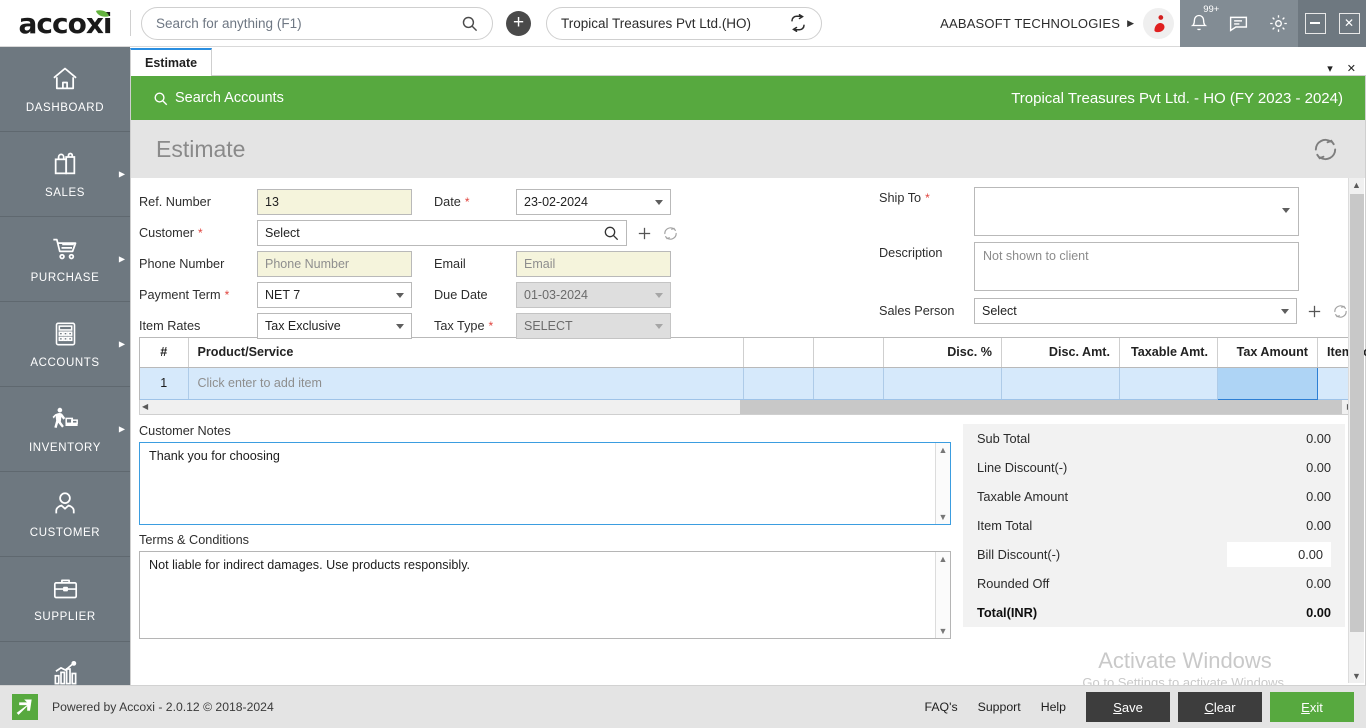 This screenshot has width=1366, height=728. What do you see at coordinates (65, 174) in the screenshot?
I see `sidebar-item-sales: SALES ▶` at bounding box center [65, 174].